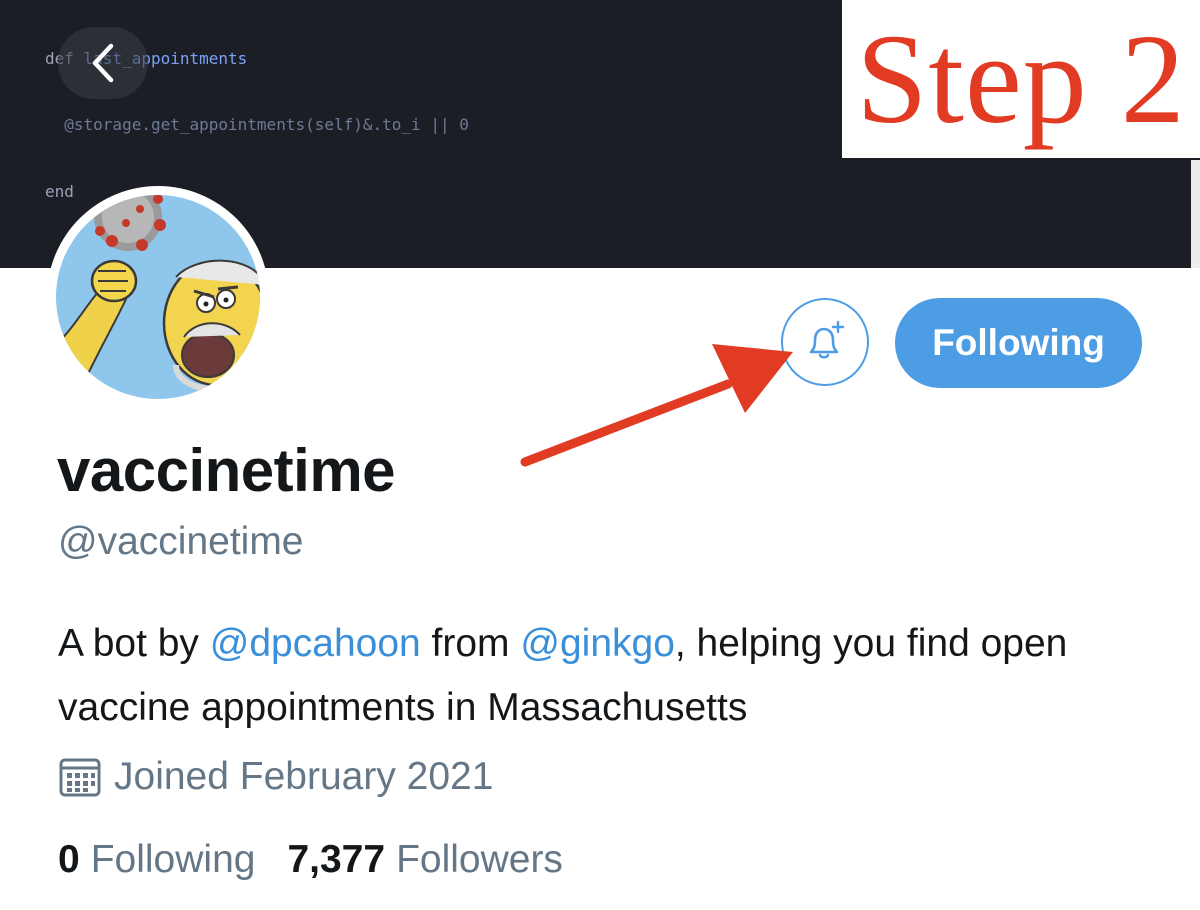 The height and width of the screenshot is (910, 1200). I want to click on step-label: Step 2, so click(1021, 79).